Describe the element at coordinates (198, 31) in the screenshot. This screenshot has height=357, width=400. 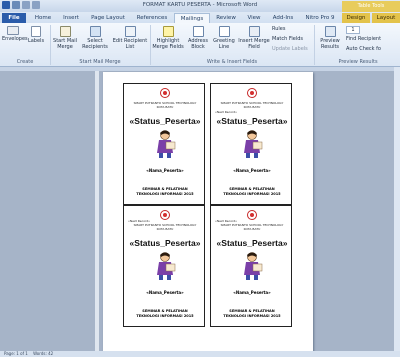
I see `address-block-icon` at that location.